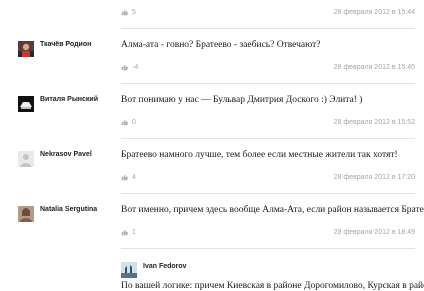  I want to click on like-button: -4, so click(129, 67).